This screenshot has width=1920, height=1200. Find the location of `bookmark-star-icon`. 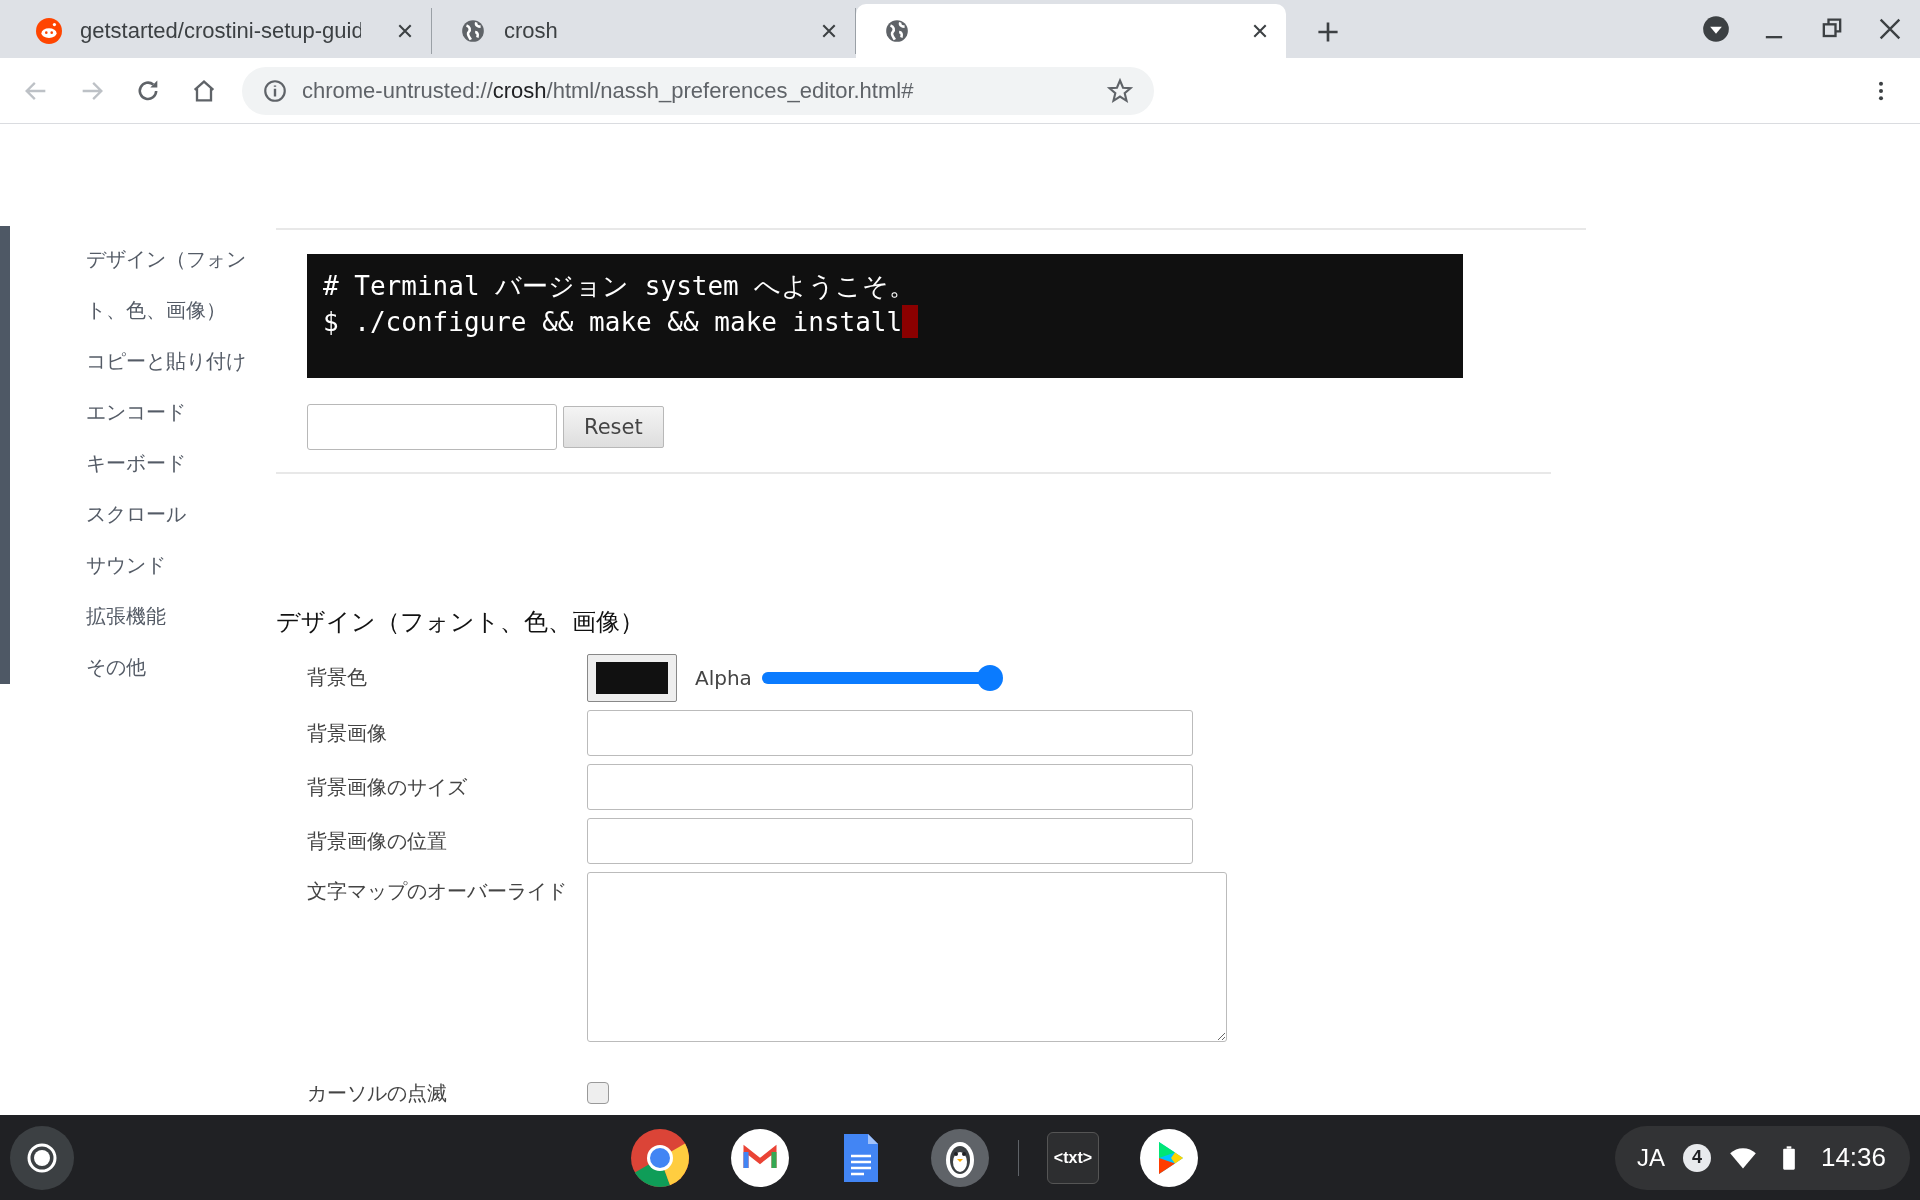

bookmark-star-icon is located at coordinates (1120, 90).